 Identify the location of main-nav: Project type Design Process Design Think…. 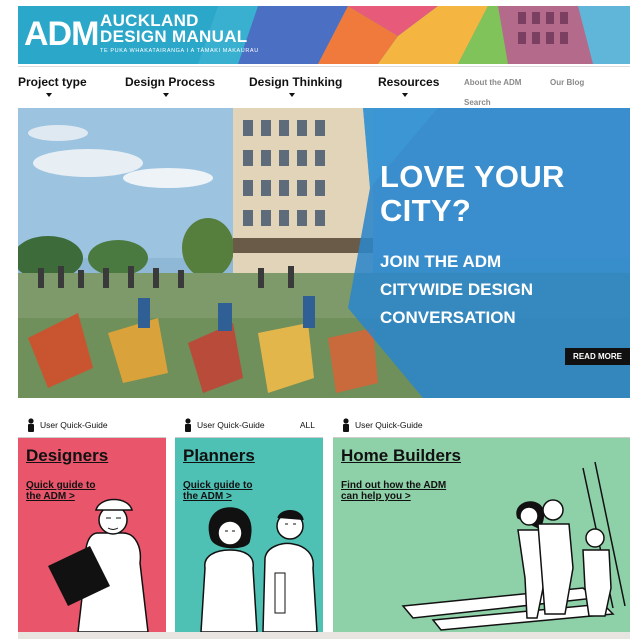
(324, 87).